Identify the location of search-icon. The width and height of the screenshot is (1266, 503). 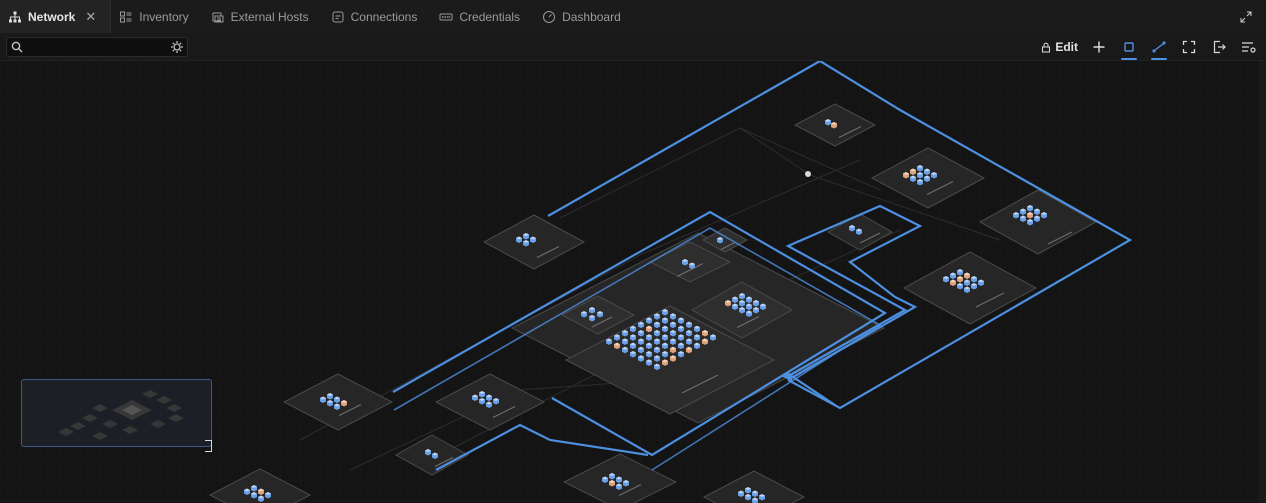
(17, 47).